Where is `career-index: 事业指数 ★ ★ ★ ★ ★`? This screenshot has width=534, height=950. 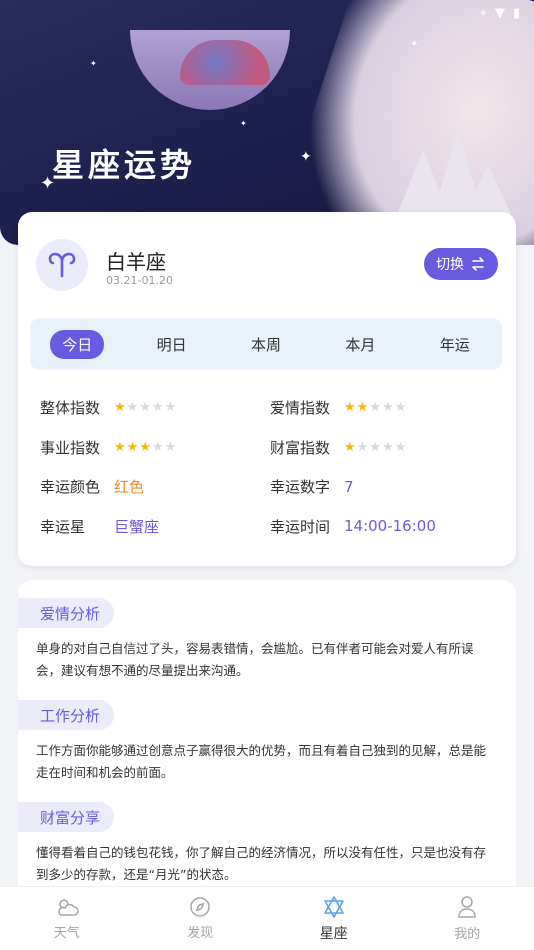 career-index: 事业指数 ★ ★ ★ ★ ★ is located at coordinates (155, 447).